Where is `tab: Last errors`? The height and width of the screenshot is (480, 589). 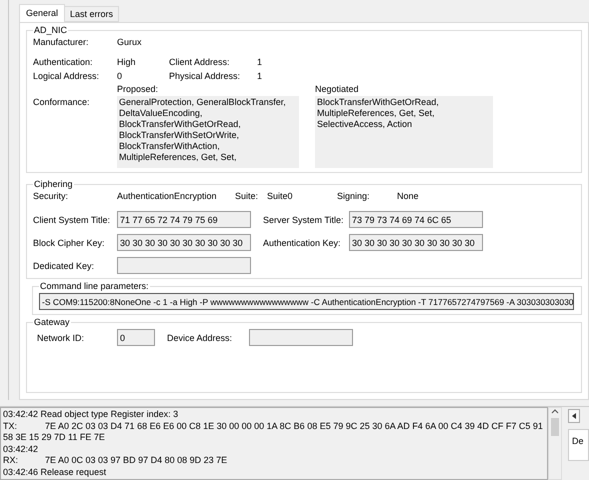
tab: Last errors is located at coordinates (92, 14).